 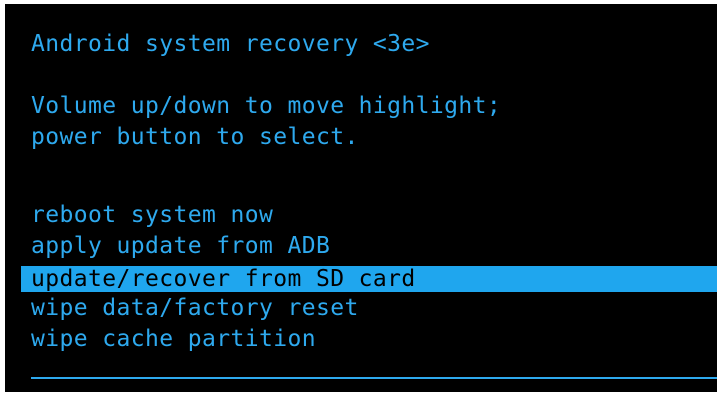 I want to click on menu-item-label: wipe cache partition, so click(x=173, y=339).